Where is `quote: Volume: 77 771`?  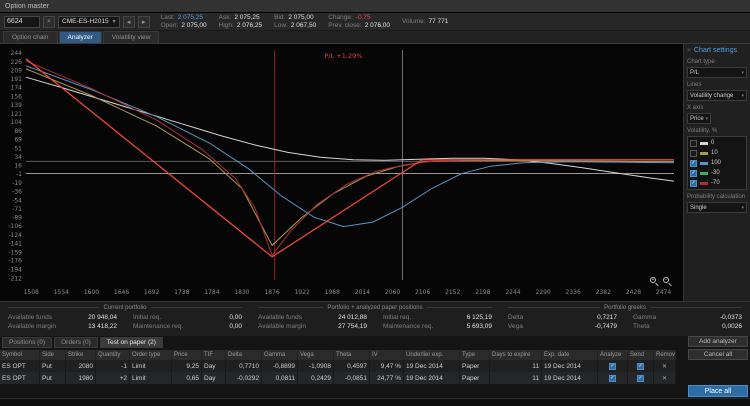 quote: Volume: 77 771 is located at coordinates (425, 21).